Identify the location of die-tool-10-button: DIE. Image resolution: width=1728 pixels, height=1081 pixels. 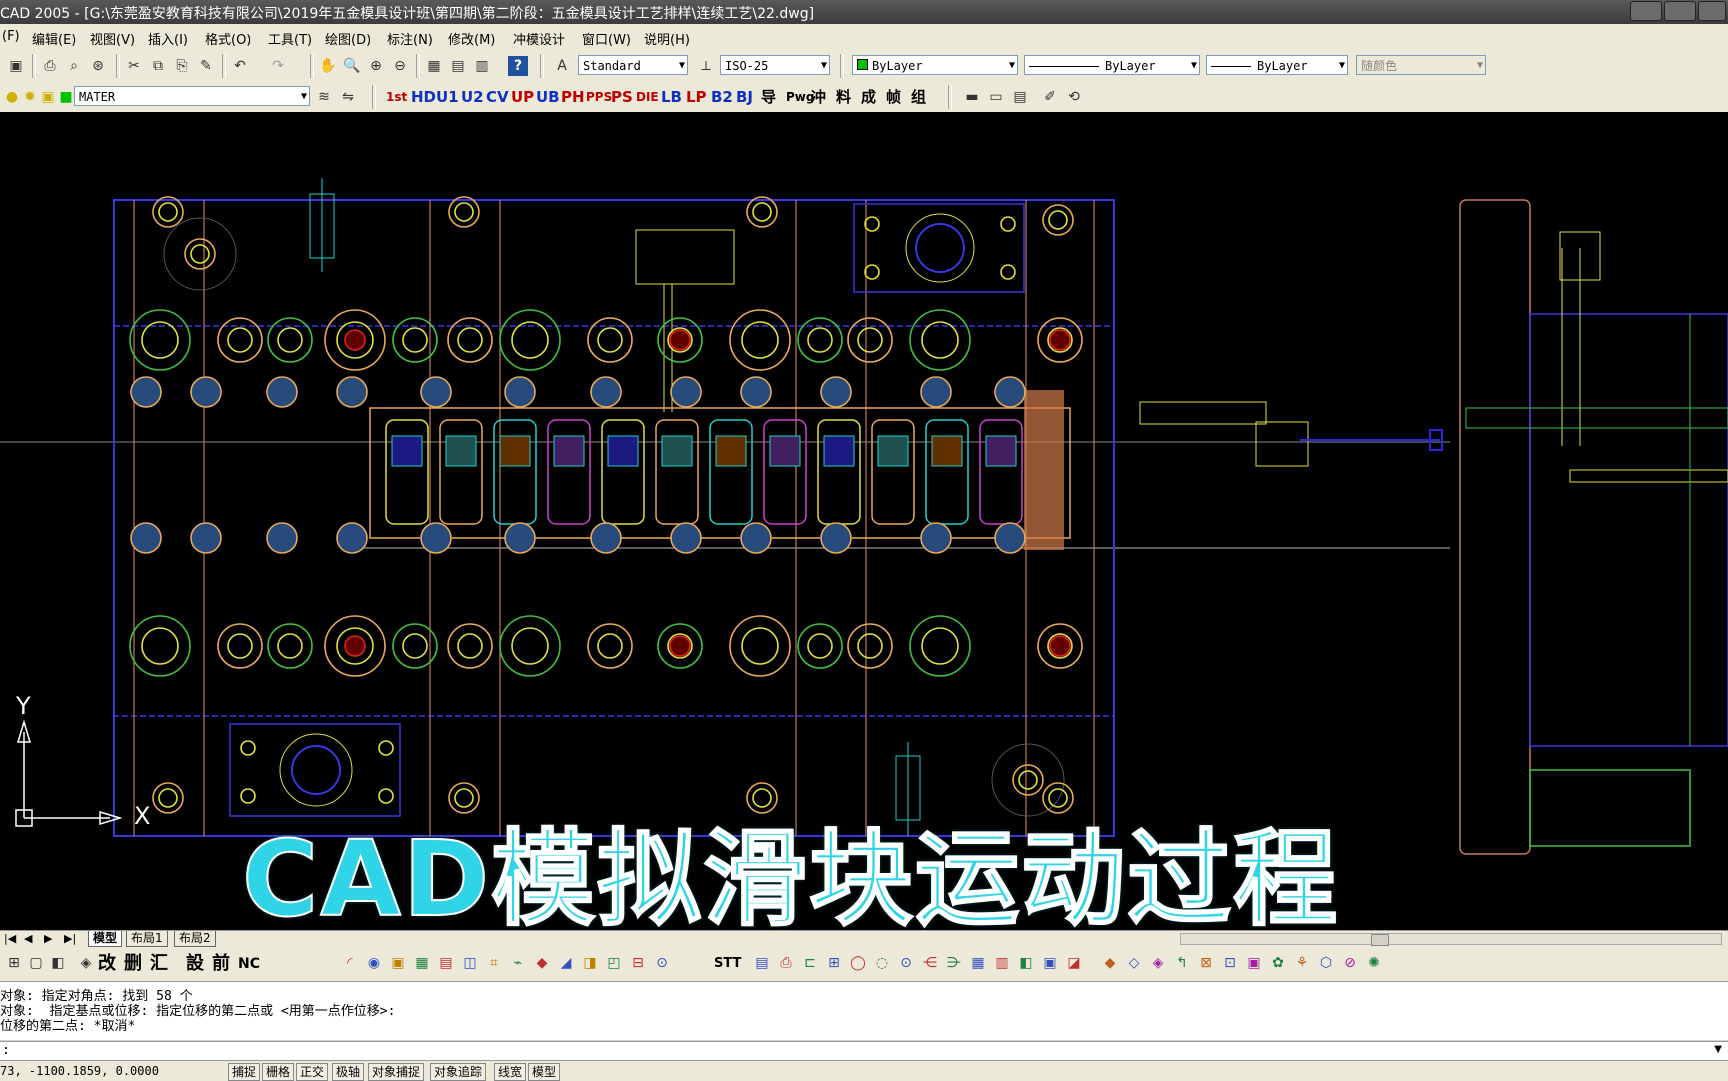
(647, 97).